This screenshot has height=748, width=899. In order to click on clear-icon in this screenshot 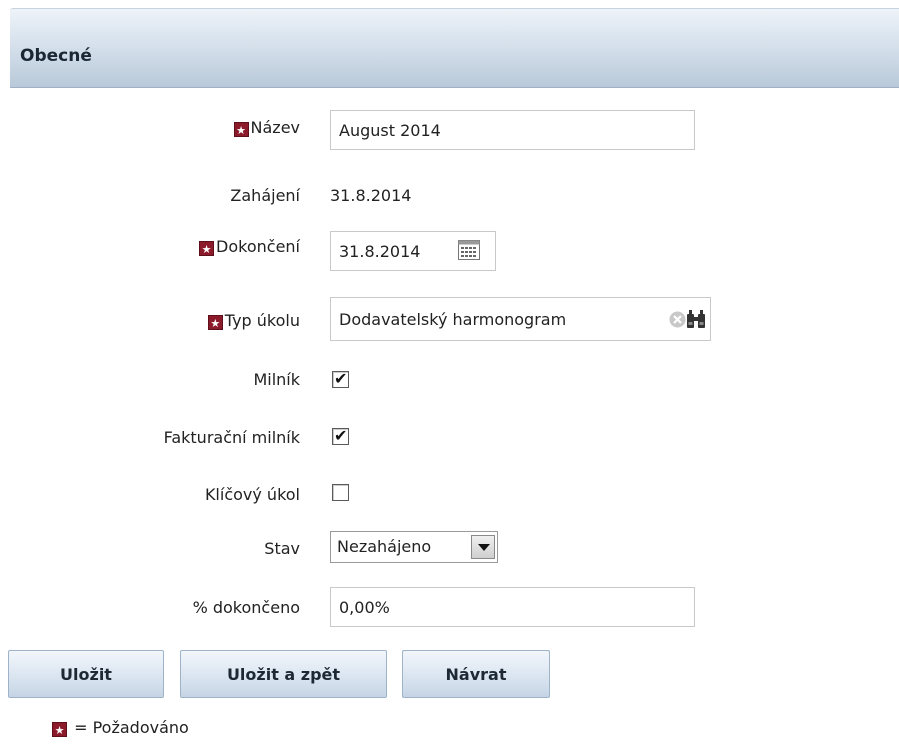, I will do `click(677, 321)`.